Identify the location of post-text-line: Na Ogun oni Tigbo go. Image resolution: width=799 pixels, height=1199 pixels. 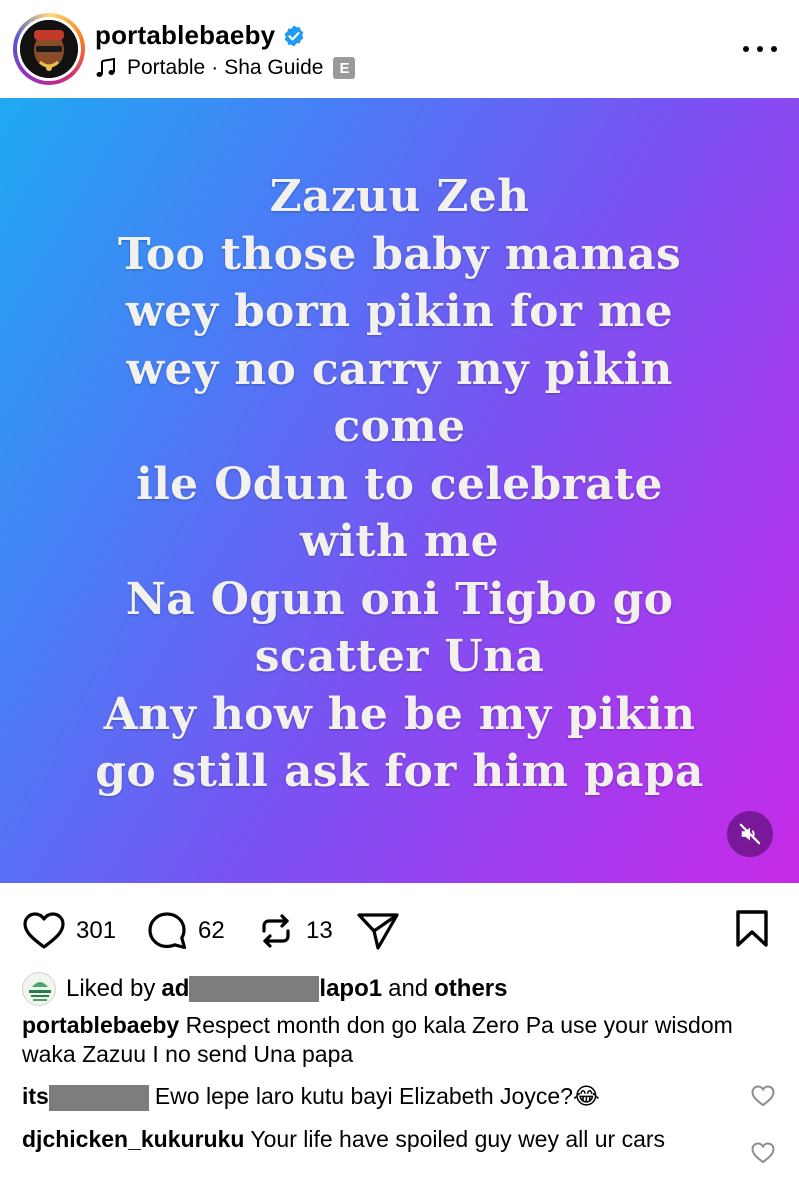
(399, 599).